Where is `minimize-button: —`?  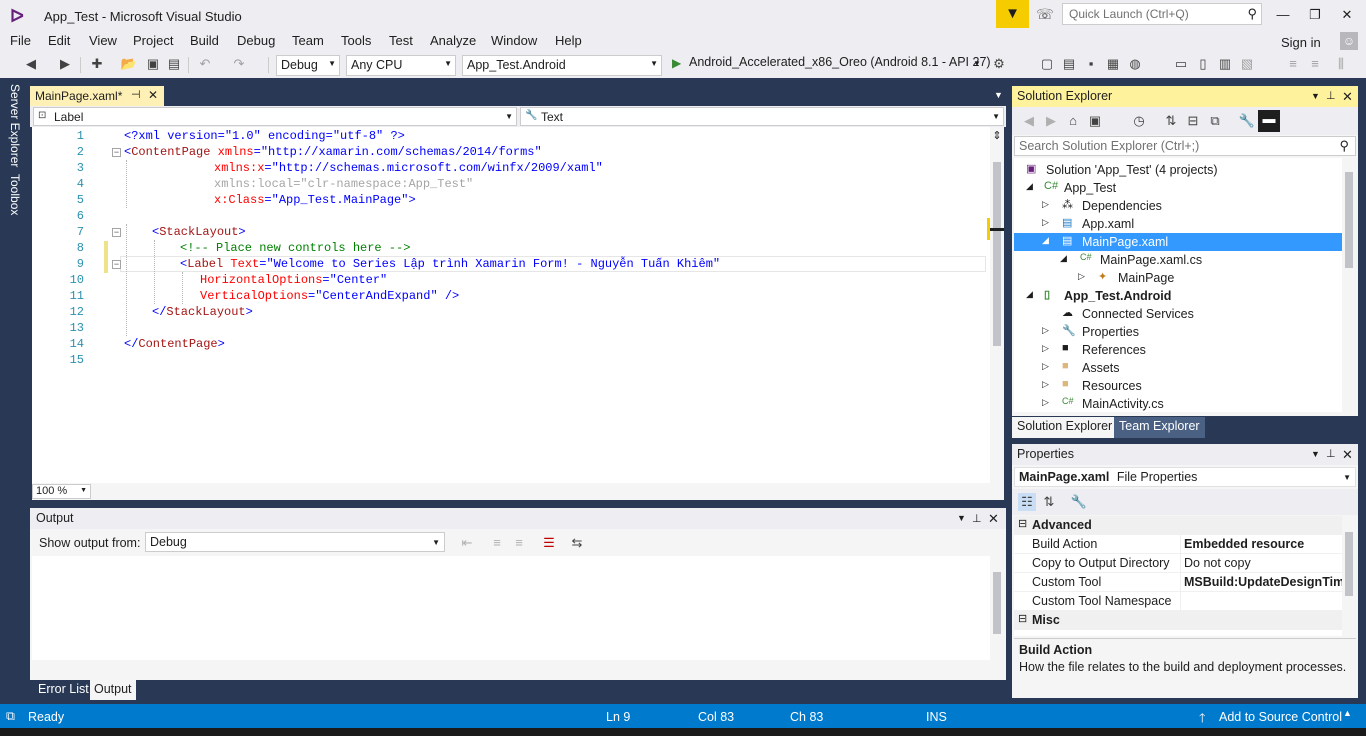
minimize-button: — is located at coordinates (1283, 15).